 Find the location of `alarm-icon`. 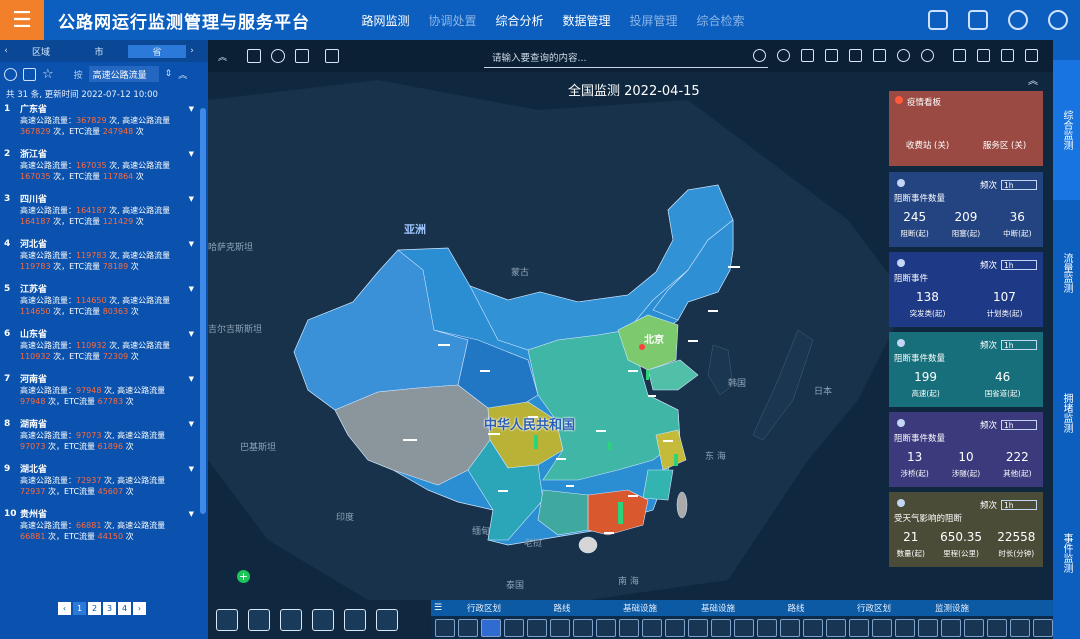

alarm-icon is located at coordinates (332, 56).